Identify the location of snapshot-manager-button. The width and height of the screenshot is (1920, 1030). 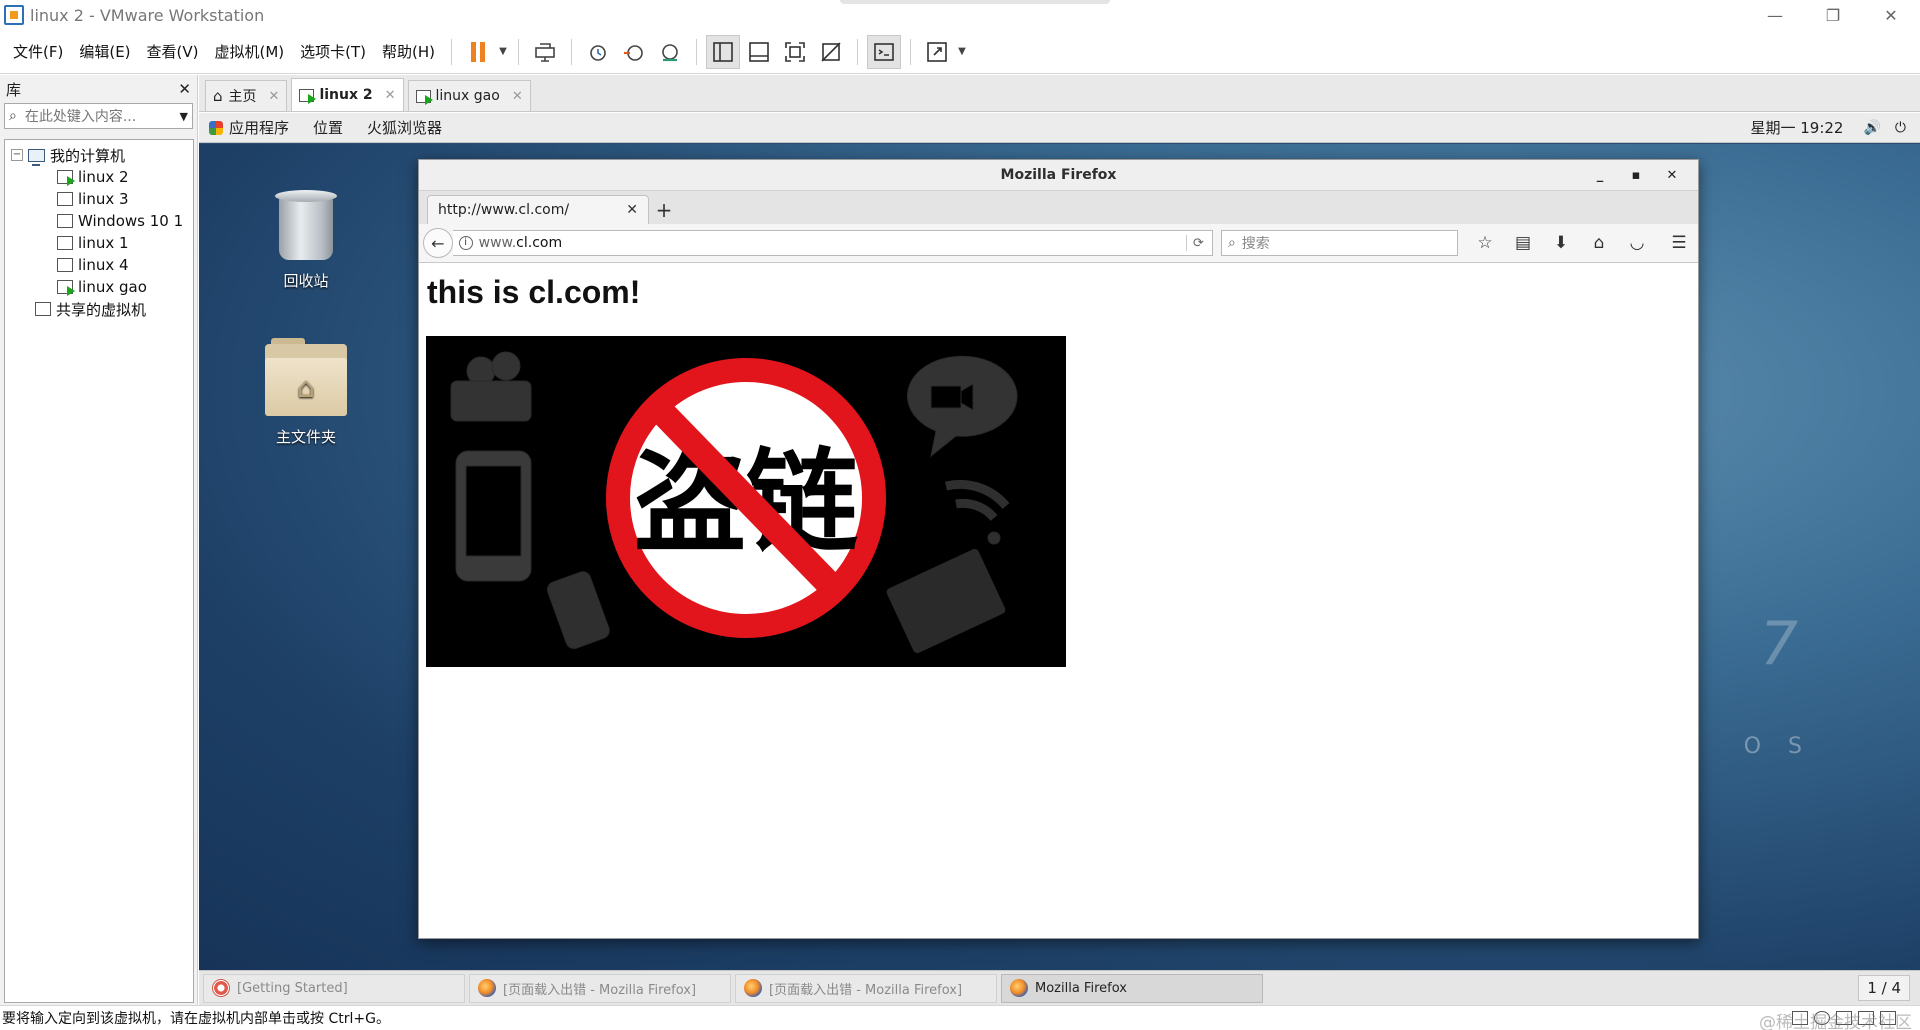
(670, 52).